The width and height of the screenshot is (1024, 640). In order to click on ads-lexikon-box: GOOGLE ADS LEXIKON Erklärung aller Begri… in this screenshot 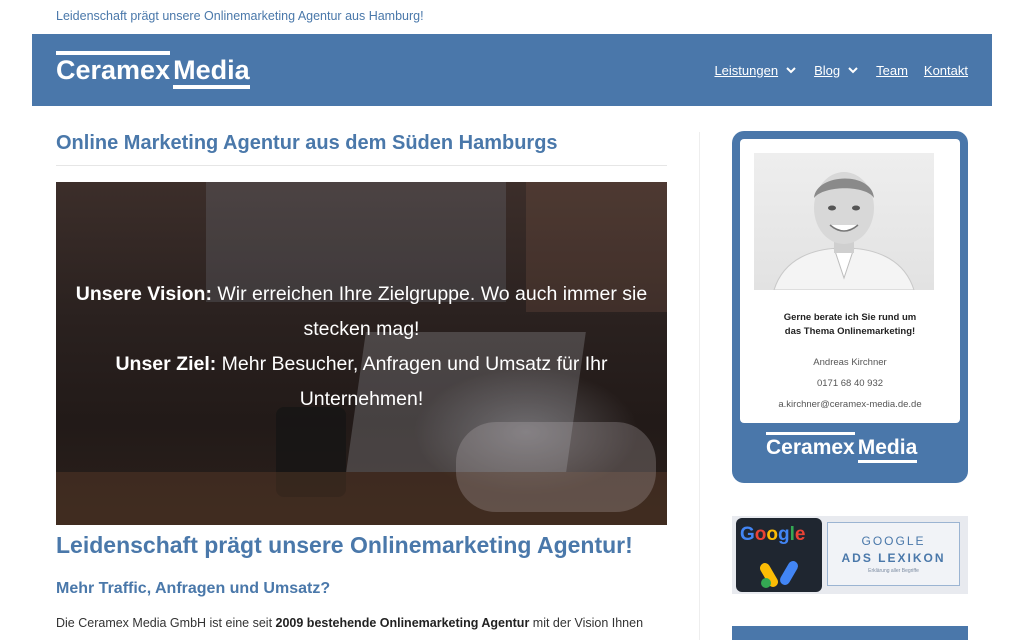, I will do `click(893, 554)`.